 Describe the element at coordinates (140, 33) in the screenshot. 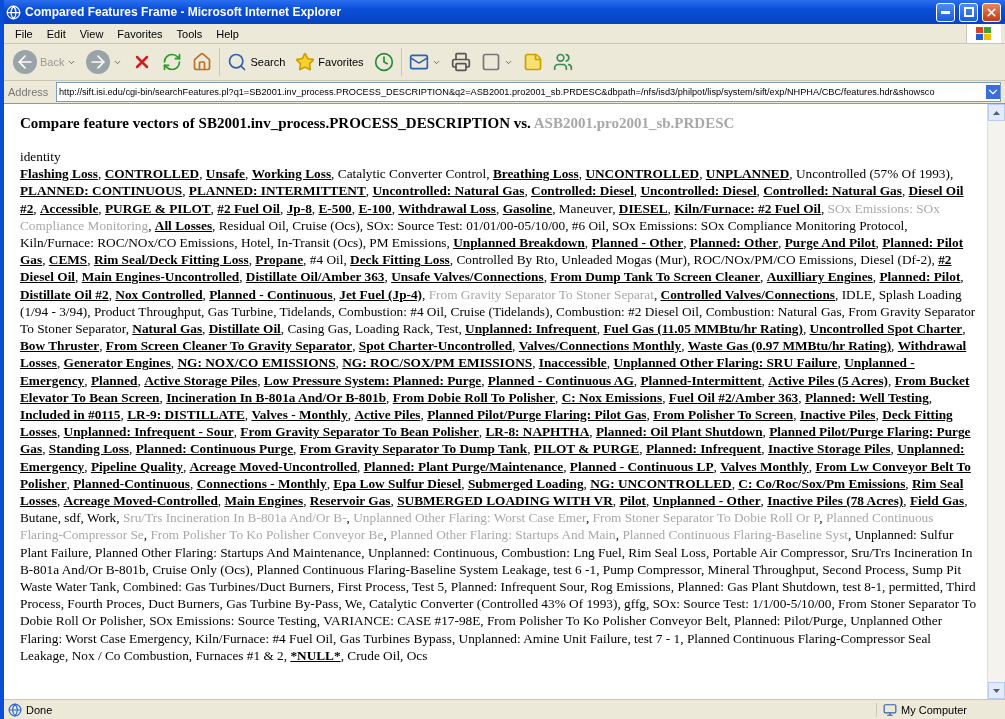

I see `menu-item: Favorites` at that location.